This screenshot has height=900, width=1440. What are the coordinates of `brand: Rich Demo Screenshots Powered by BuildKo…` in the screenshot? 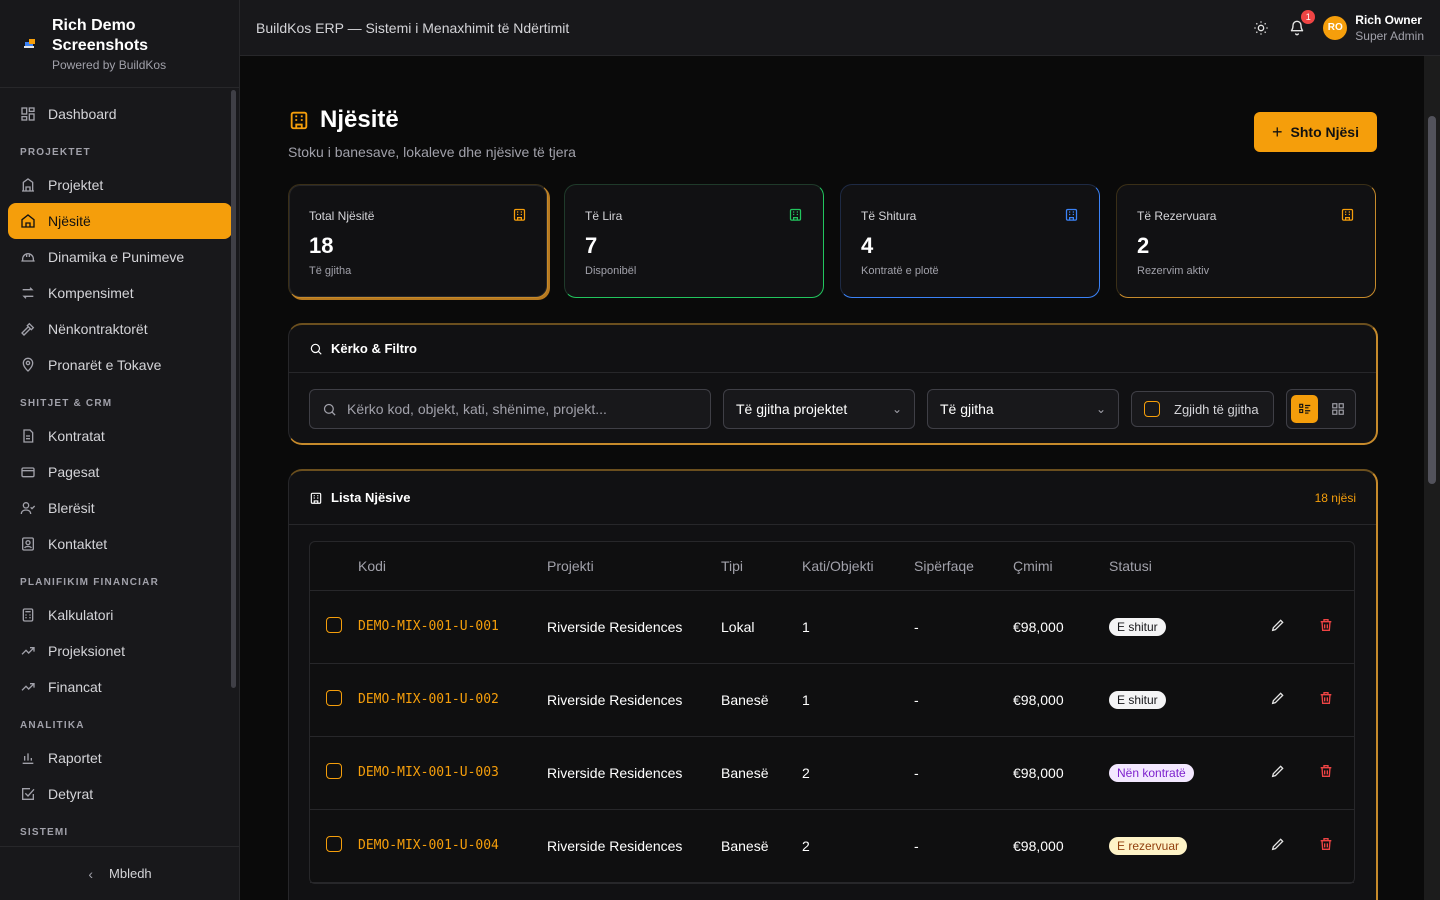 It's located at (119, 44).